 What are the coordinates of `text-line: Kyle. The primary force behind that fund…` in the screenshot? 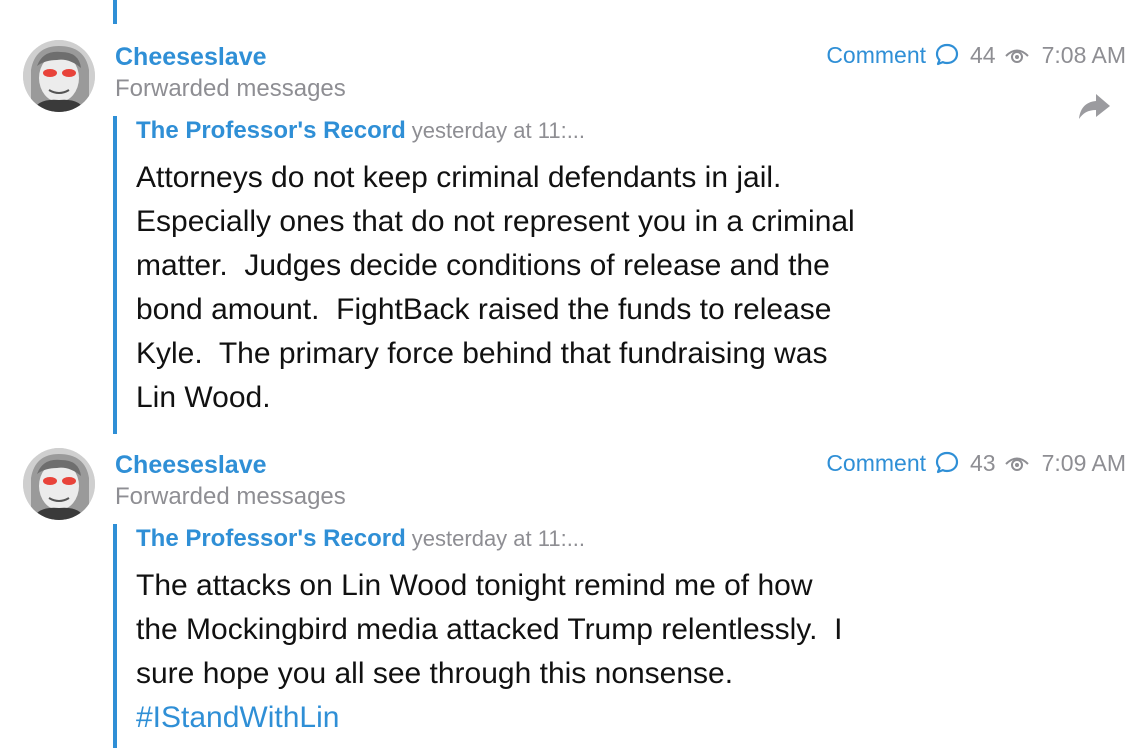 It's located at (482, 353).